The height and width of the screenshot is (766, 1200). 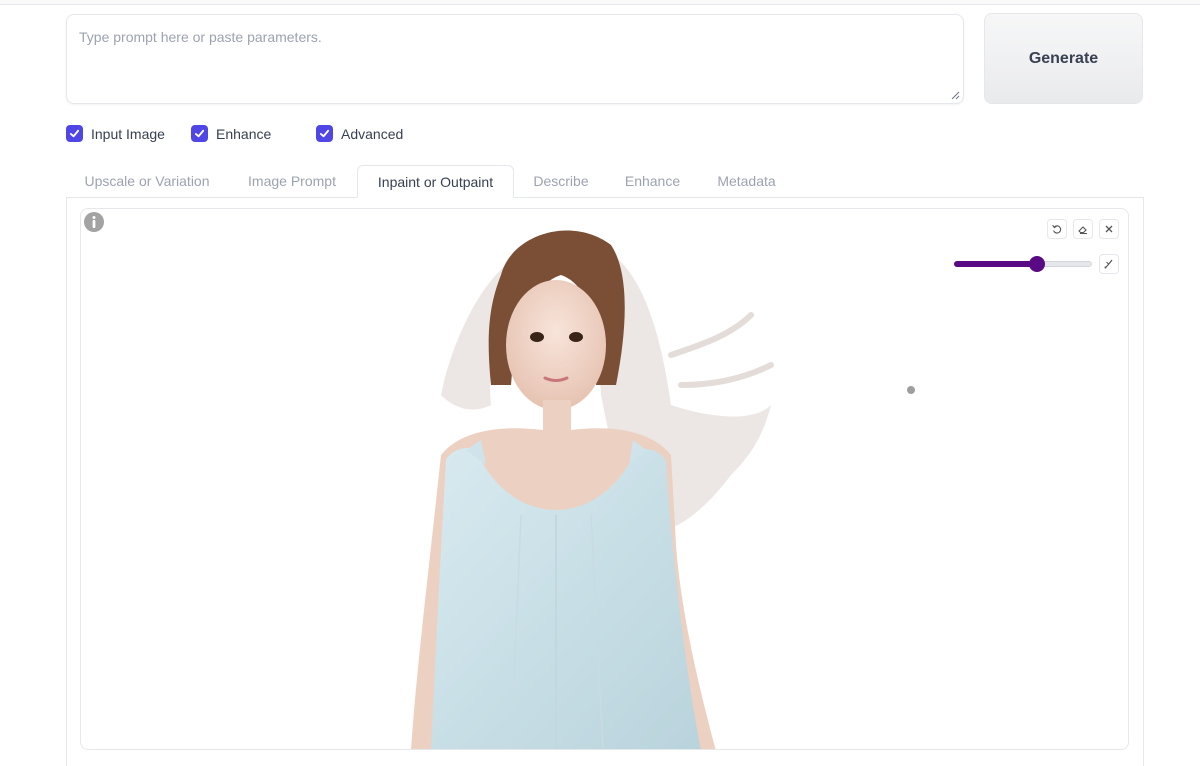 I want to click on enhance-checkbox: Enhance, so click(x=231, y=133).